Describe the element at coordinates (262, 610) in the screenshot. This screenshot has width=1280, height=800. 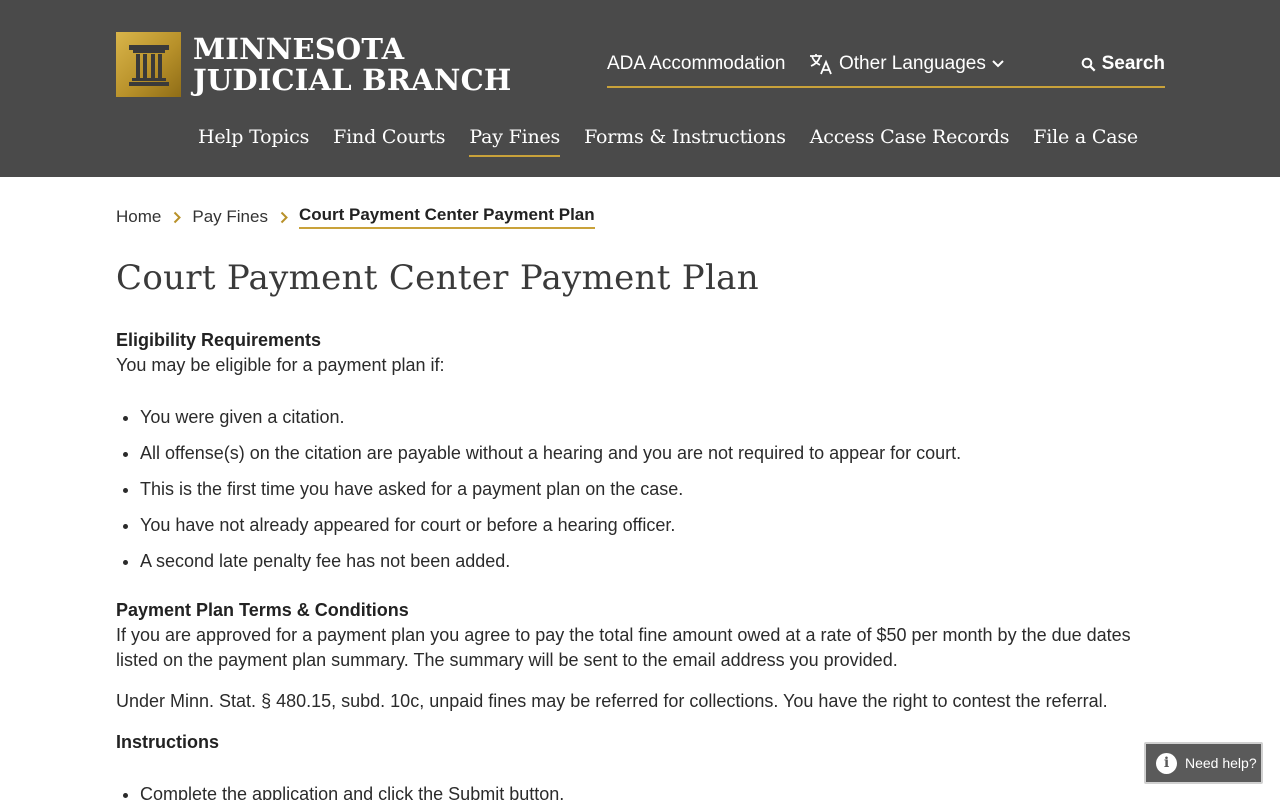
I see `terms-heading: Payment Plan Terms & Conditions` at that location.